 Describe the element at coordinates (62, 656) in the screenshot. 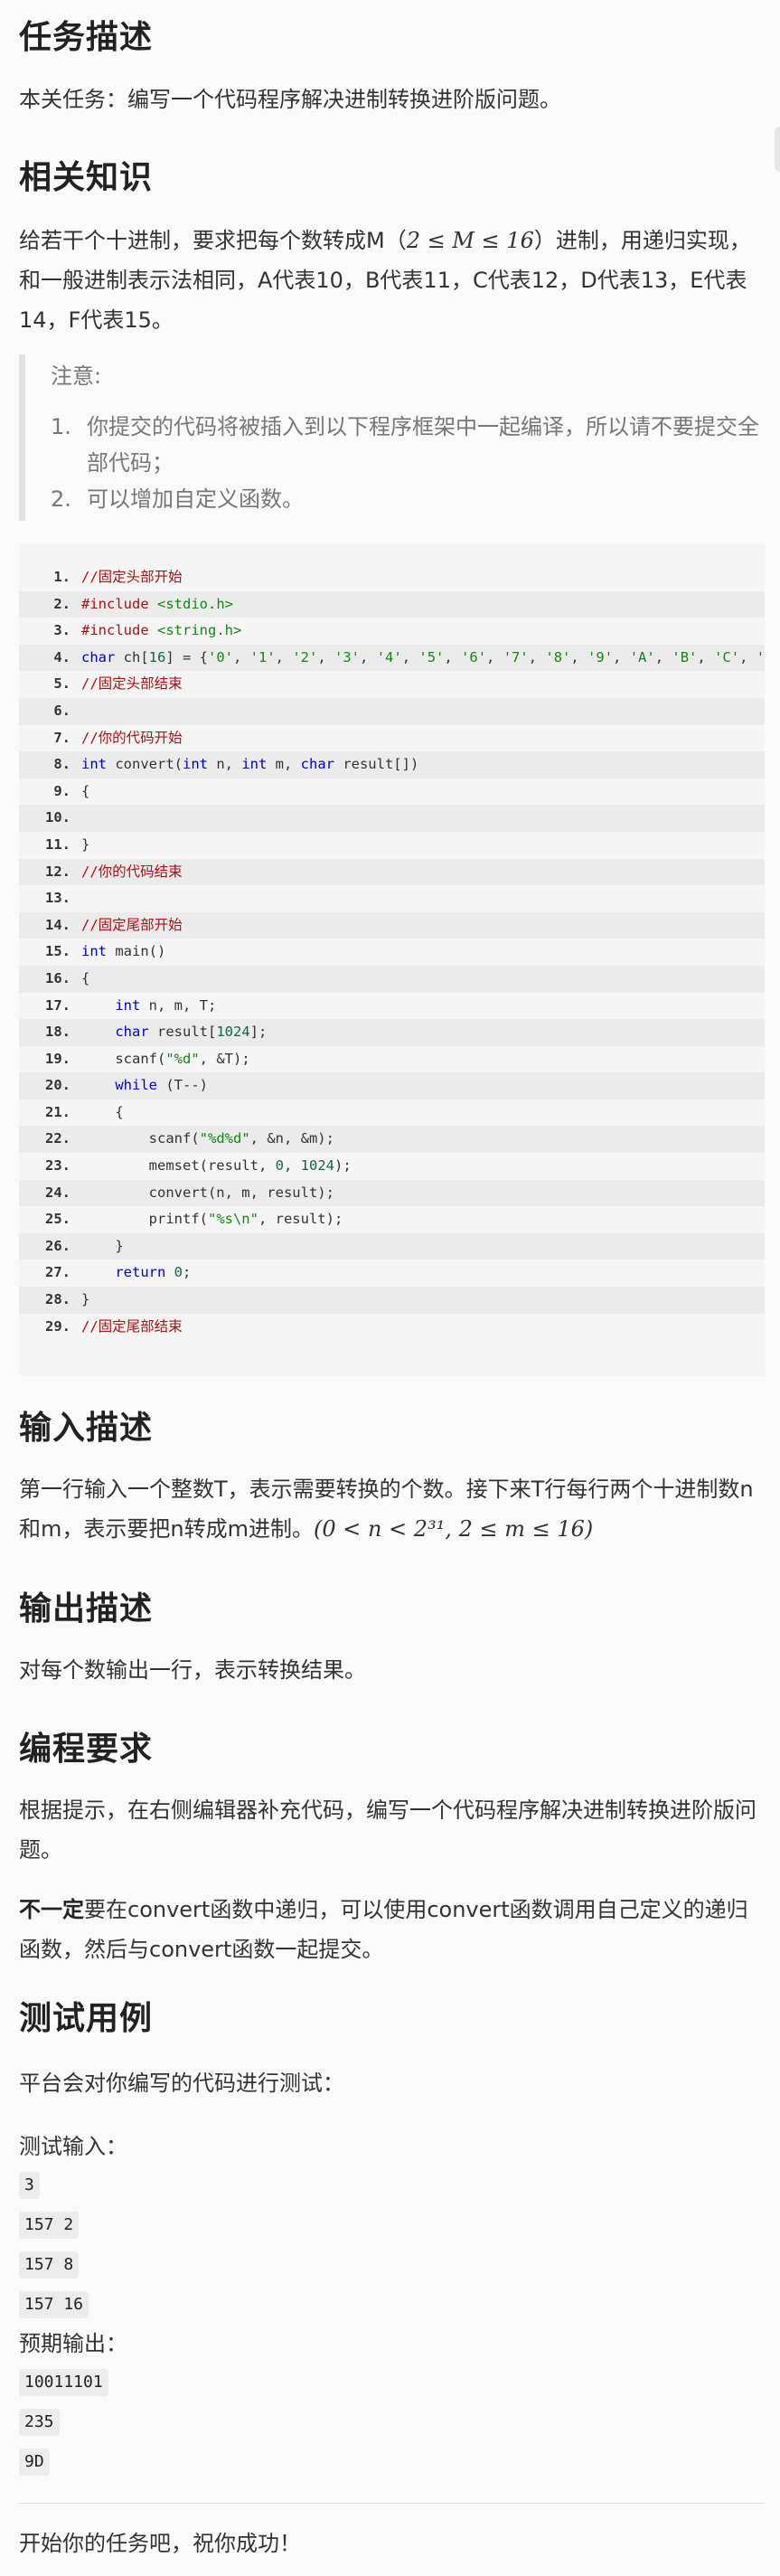

I see `line-number: 4.` at that location.